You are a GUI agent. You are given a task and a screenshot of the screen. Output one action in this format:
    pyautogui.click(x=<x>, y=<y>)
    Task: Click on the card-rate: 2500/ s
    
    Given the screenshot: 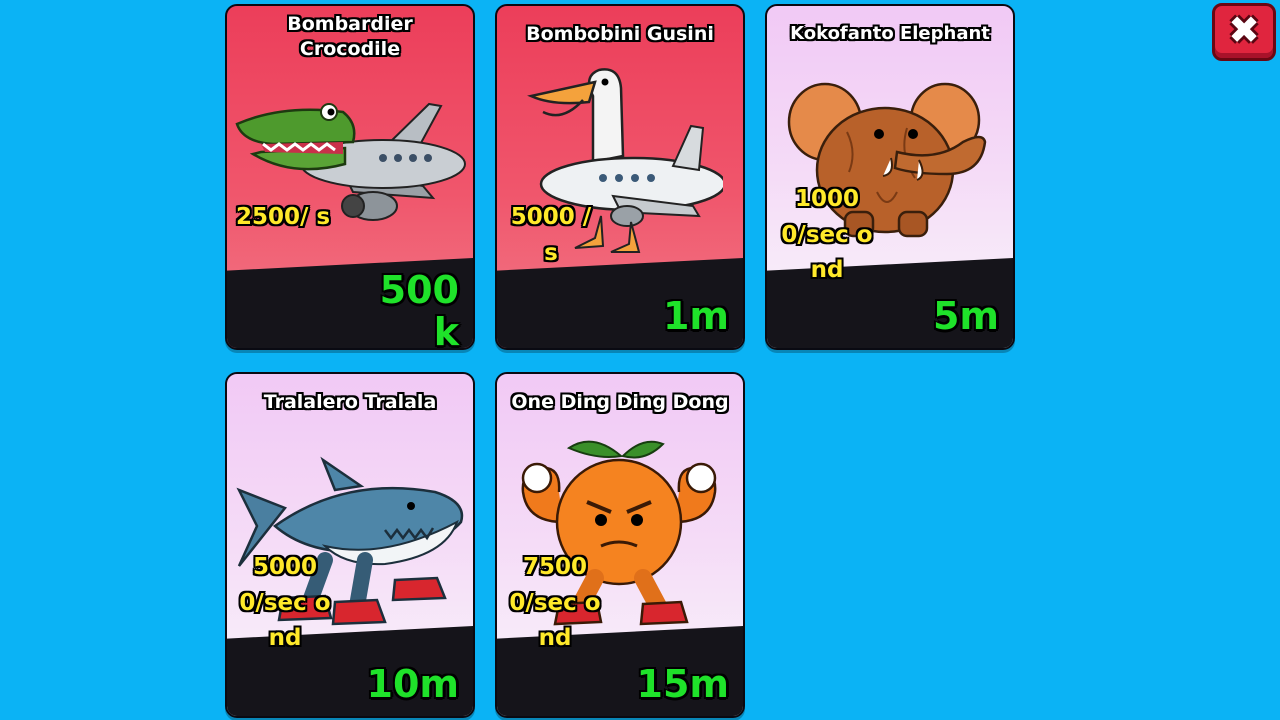 What is the action you would take?
    pyautogui.click(x=283, y=217)
    